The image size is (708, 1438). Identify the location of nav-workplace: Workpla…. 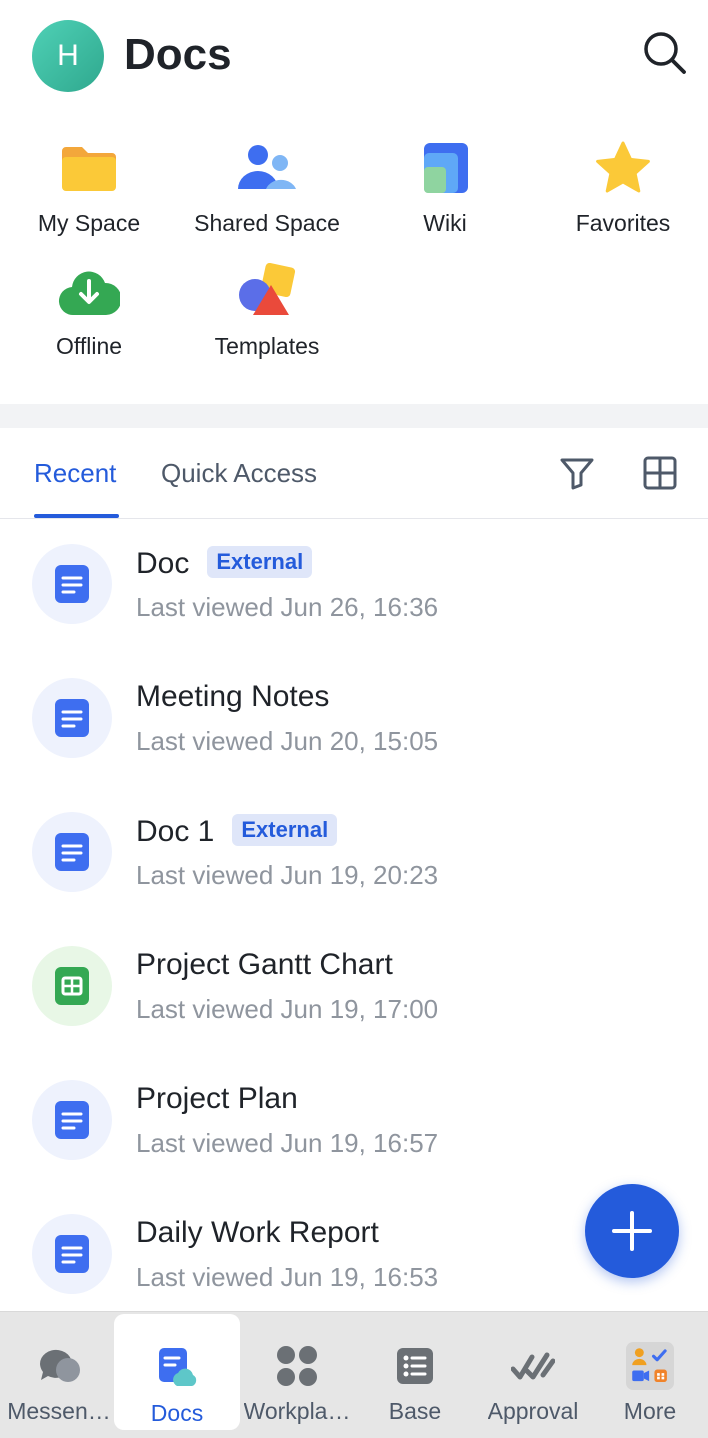
(297, 1371).